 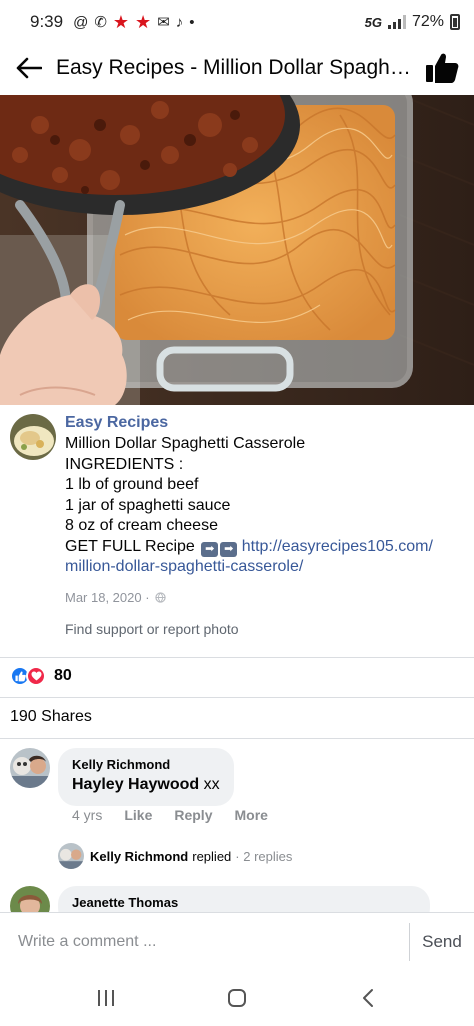 I want to click on comment-text-body: xx, so click(x=209, y=784).